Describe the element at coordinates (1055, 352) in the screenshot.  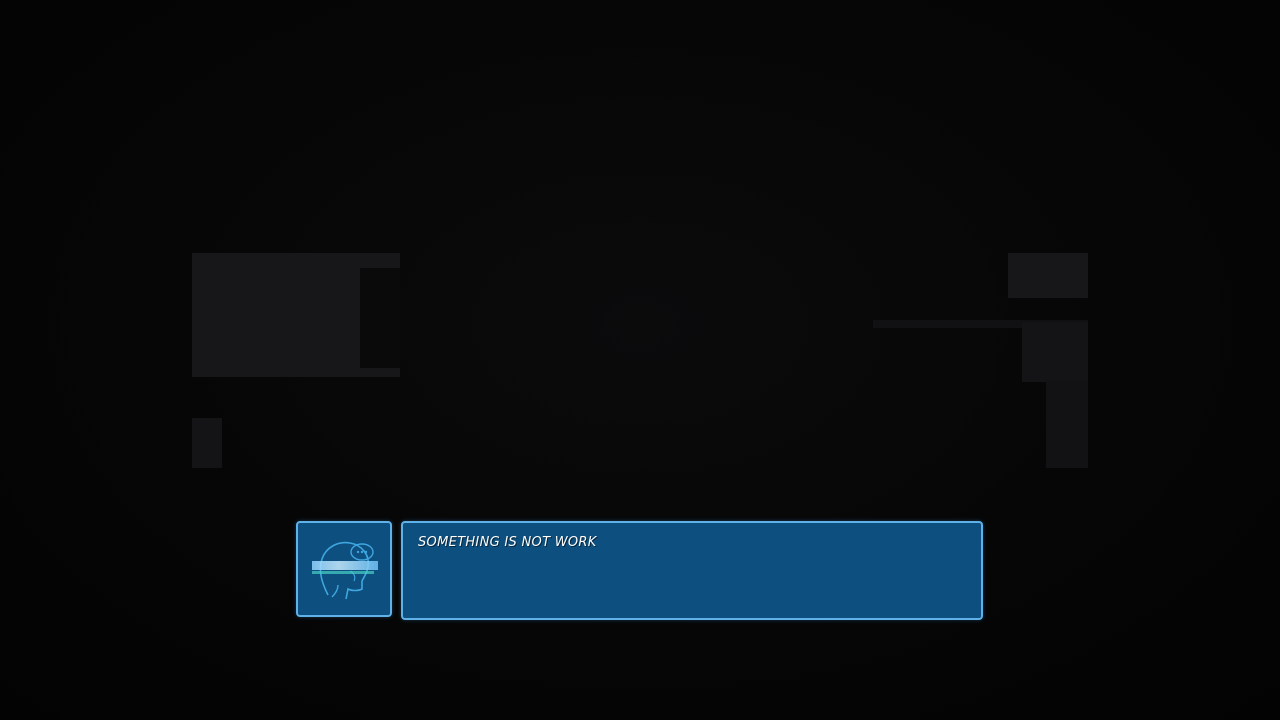
I see `background-pillar-right` at that location.